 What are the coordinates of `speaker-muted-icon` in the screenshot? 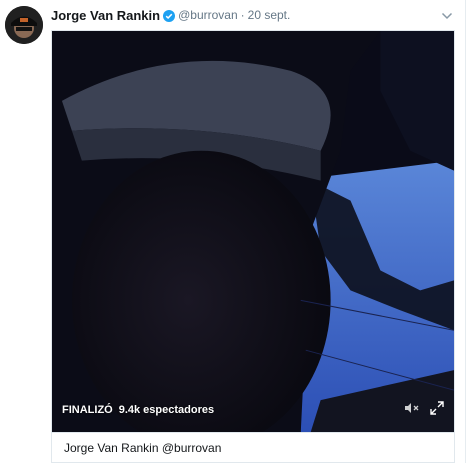 It's located at (412, 410).